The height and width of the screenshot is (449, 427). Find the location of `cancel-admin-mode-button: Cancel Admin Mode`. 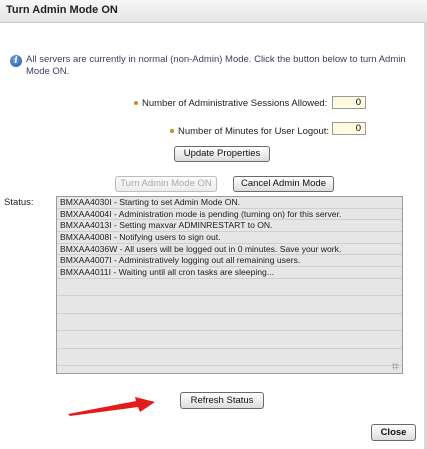

cancel-admin-mode-button: Cancel Admin Mode is located at coordinates (283, 184).